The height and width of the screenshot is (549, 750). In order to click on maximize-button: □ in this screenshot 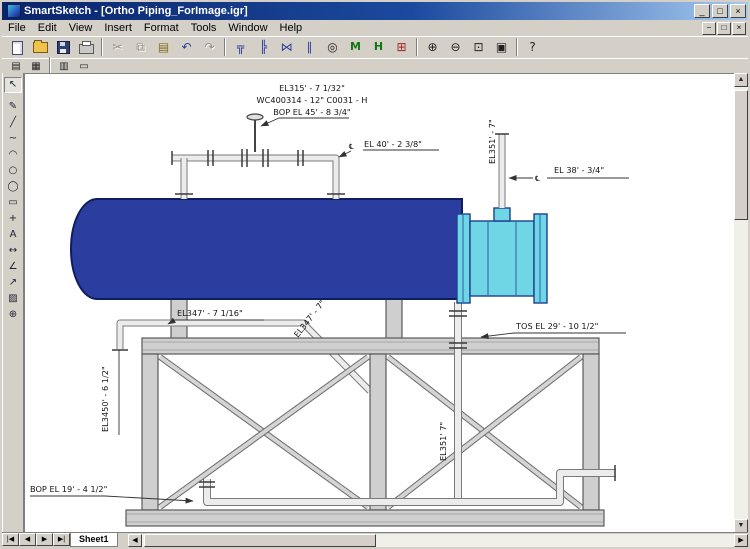, I will do `click(720, 11)`.